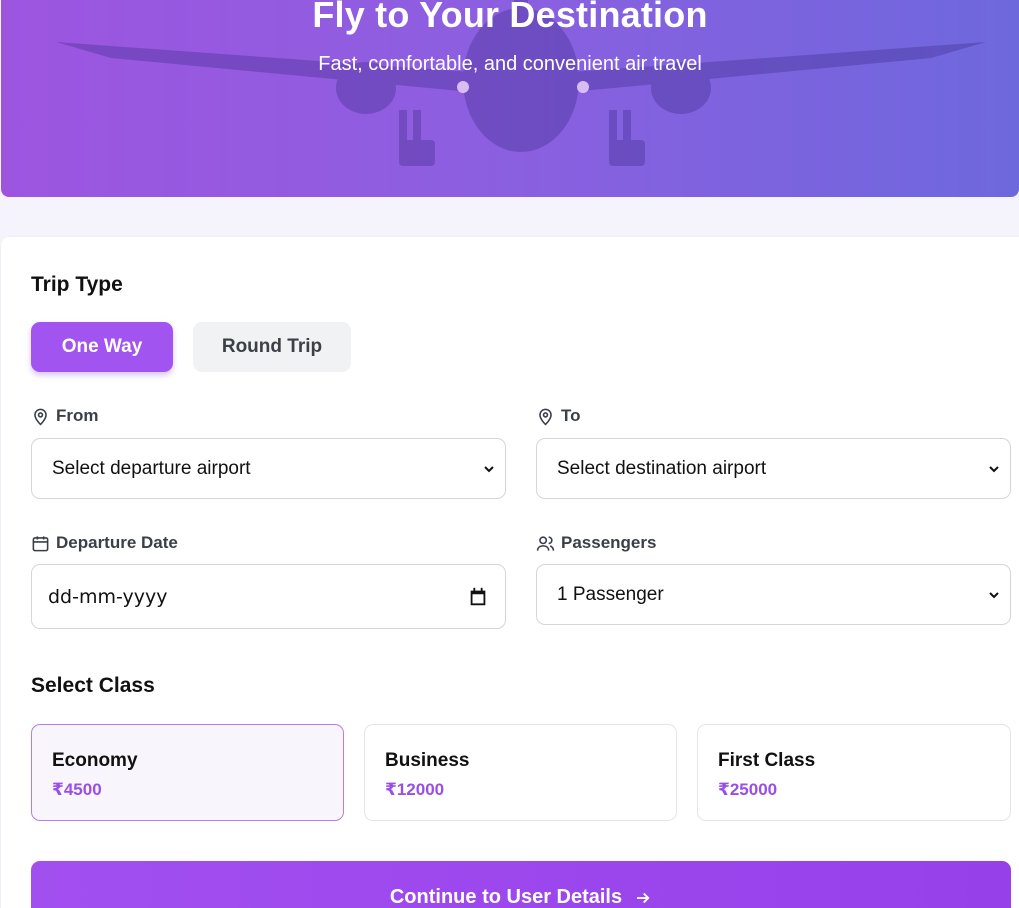 The height and width of the screenshot is (908, 1019). Describe the element at coordinates (510, 17) in the screenshot. I see `hero-title: Fly to Your Destination` at that location.